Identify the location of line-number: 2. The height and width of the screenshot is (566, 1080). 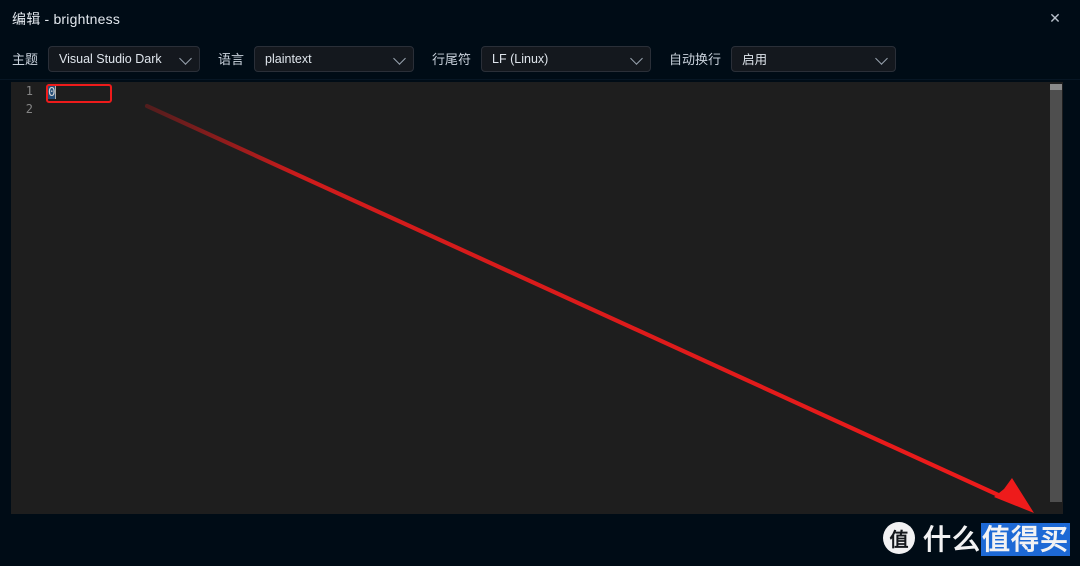
(29, 109).